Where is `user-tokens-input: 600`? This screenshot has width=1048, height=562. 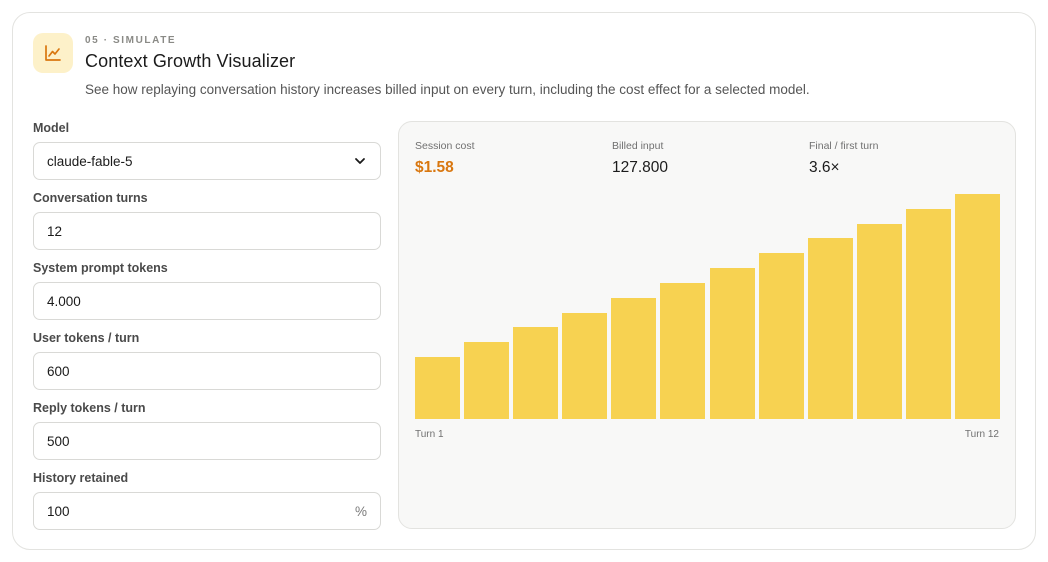
user-tokens-input: 600 is located at coordinates (207, 371).